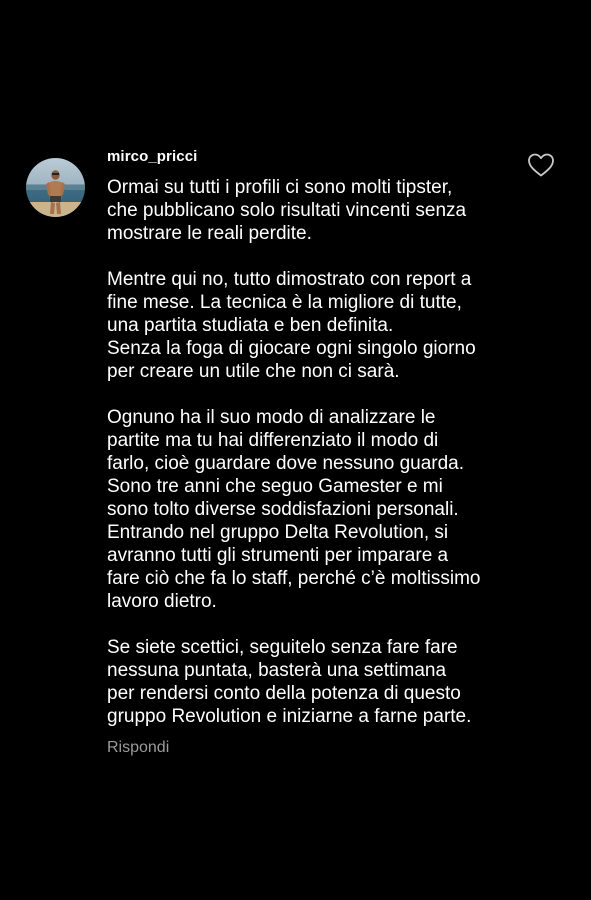 This screenshot has height=900, width=591. I want to click on profile-photo, so click(55, 187).